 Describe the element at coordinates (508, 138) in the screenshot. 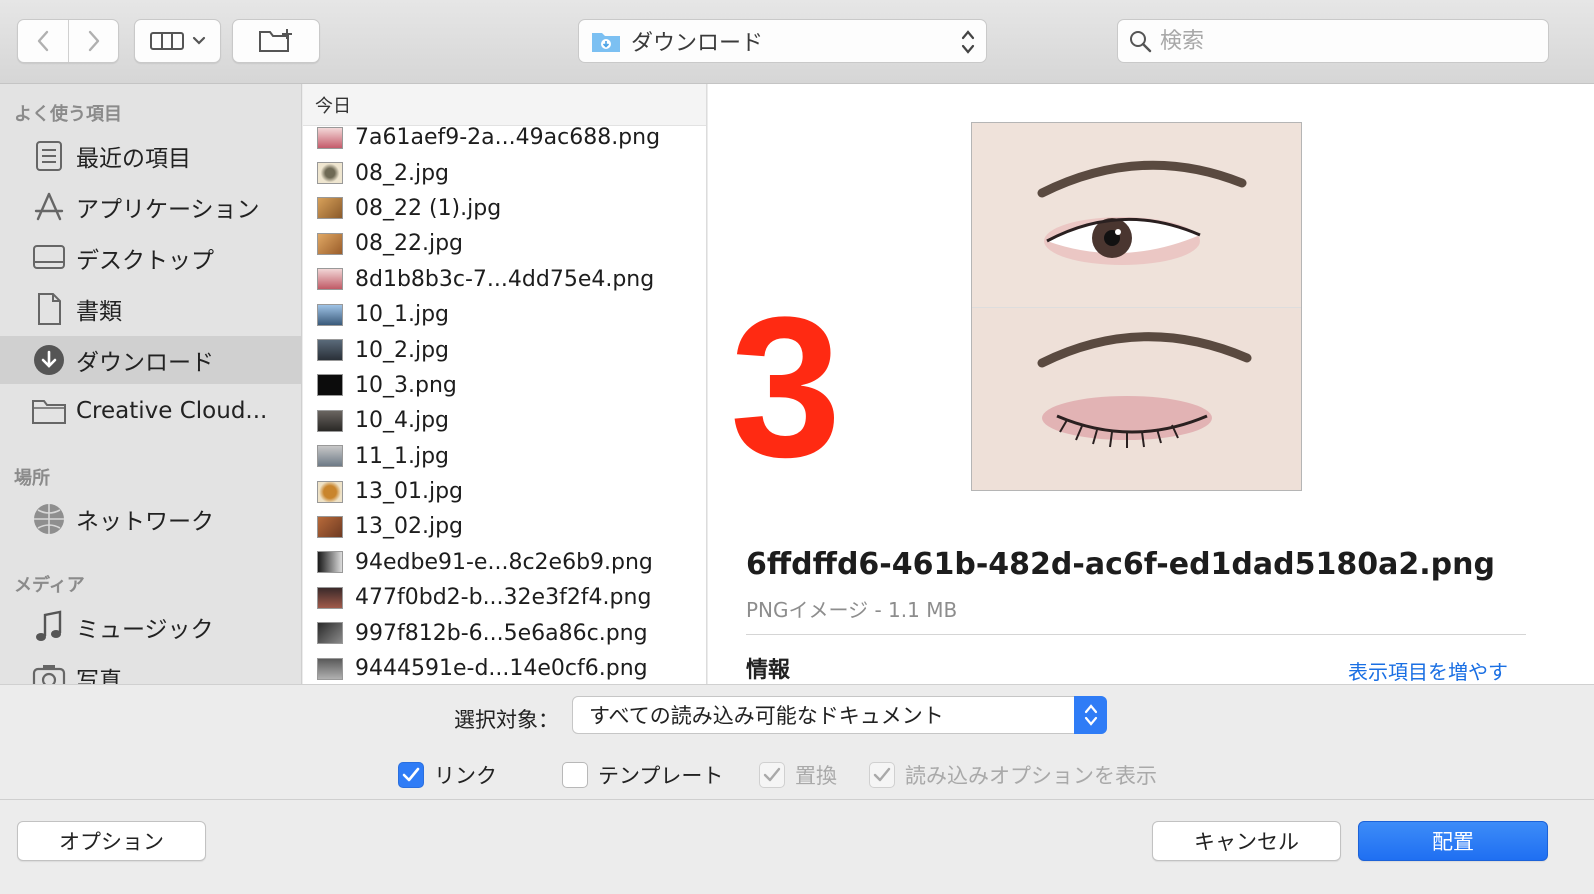

I see `file-name: 7a61aef9-2a...49ac688.png` at that location.